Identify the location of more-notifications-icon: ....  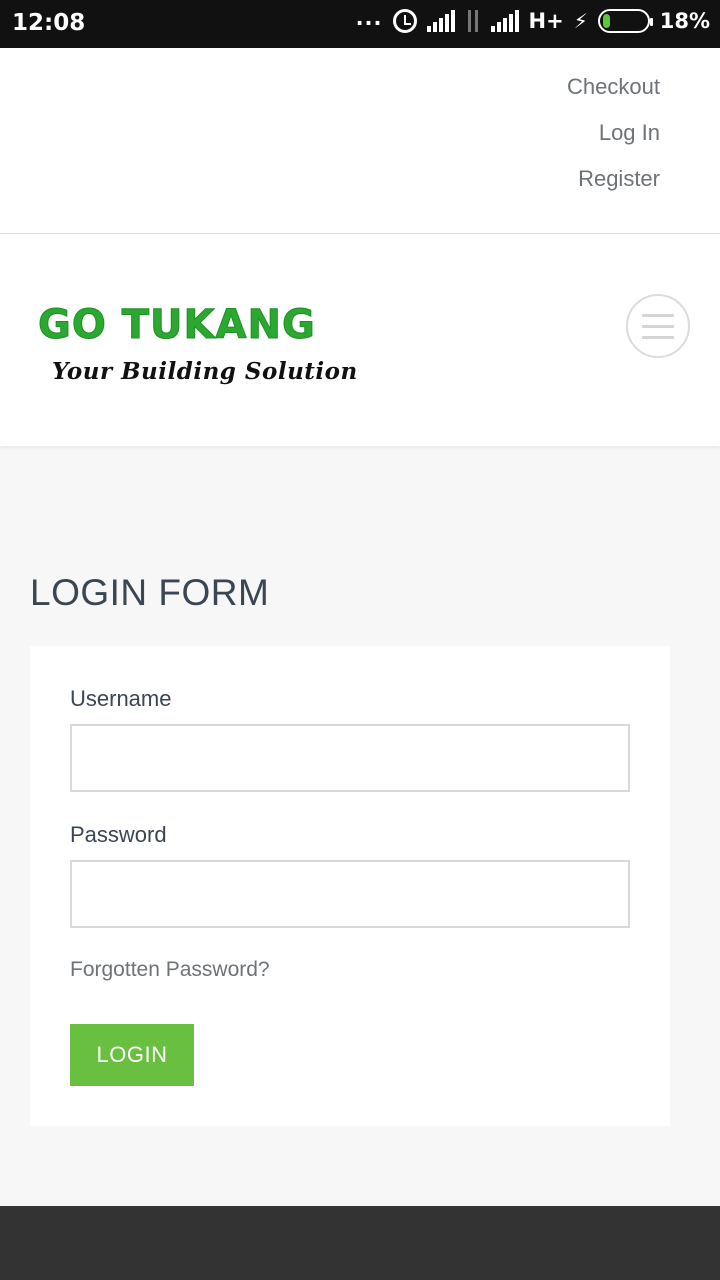
(369, 18).